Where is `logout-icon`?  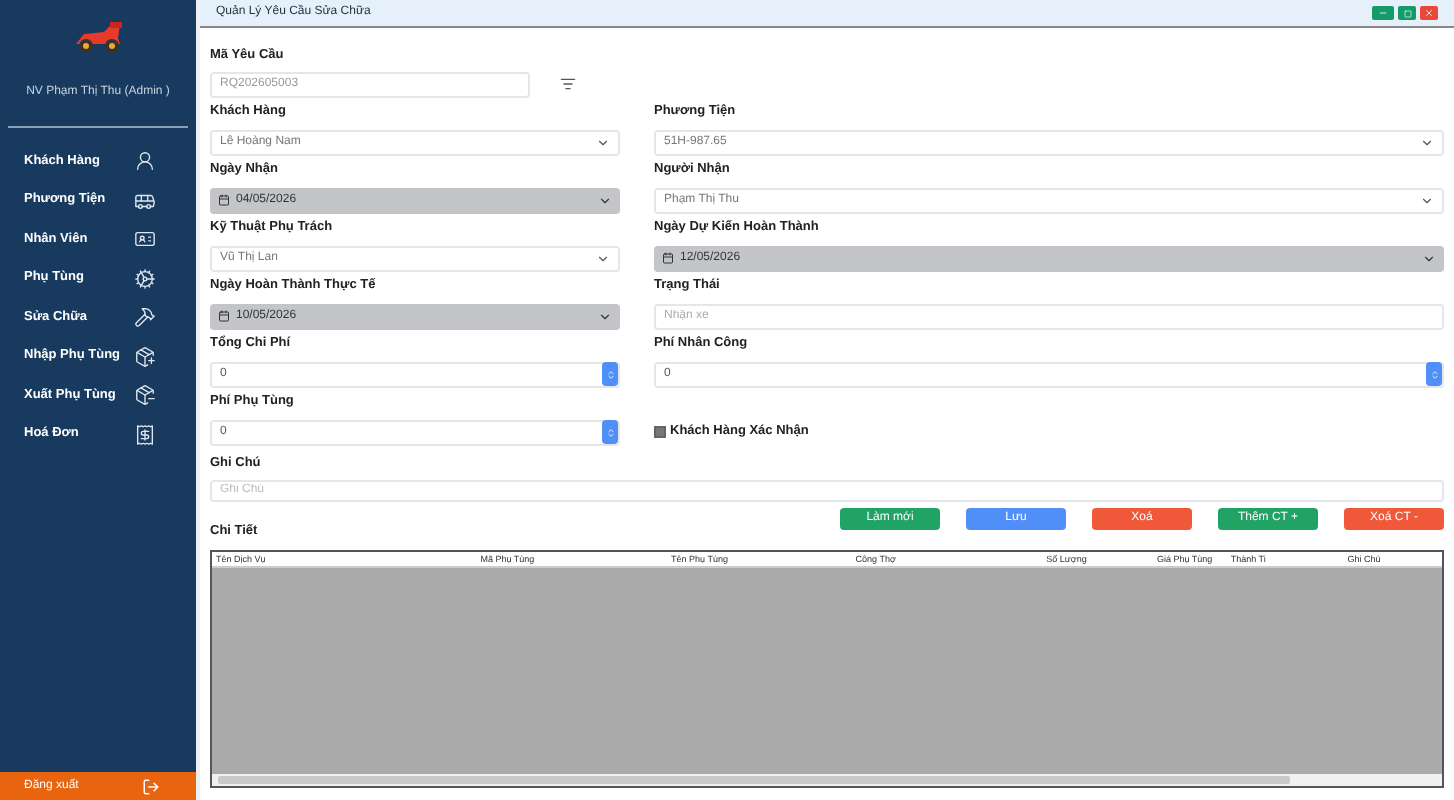 logout-icon is located at coordinates (151, 786).